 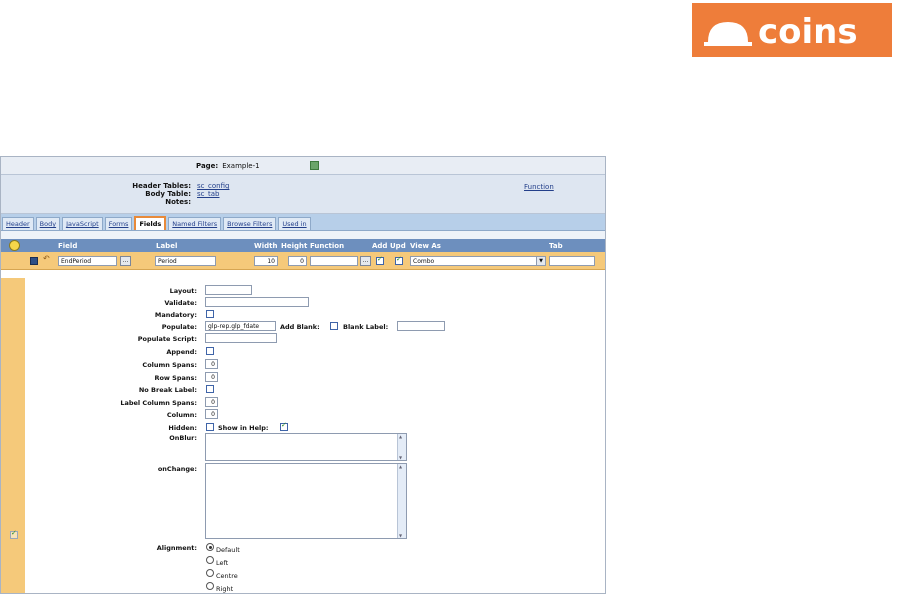 I want to click on header-tables-link: sc_config, so click(x=213, y=186).